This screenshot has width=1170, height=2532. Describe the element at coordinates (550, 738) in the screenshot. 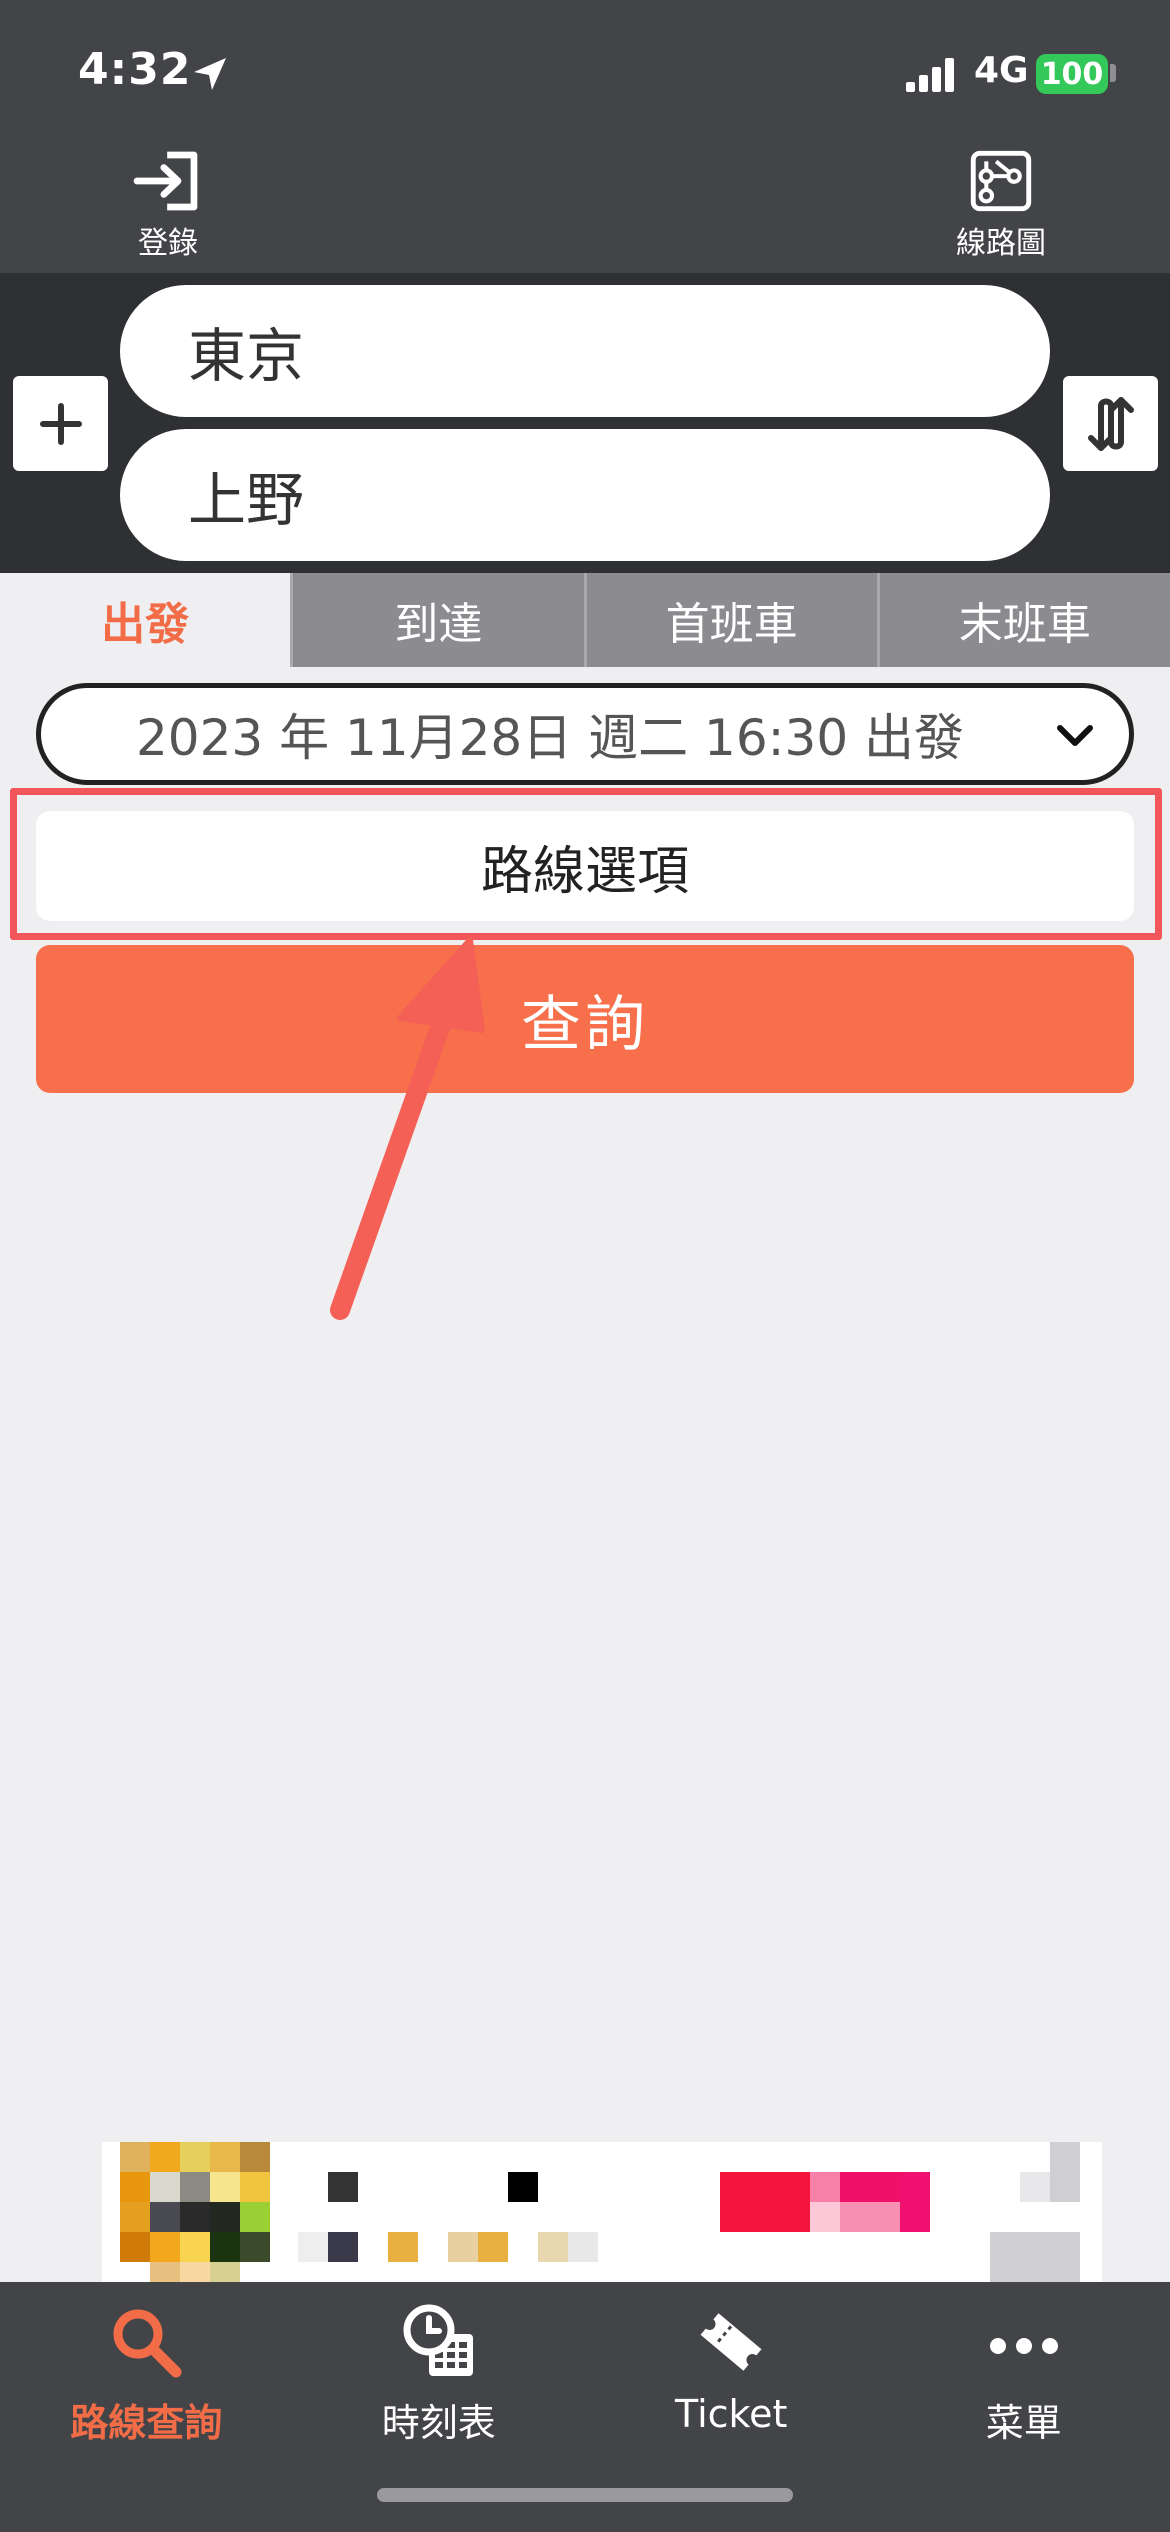

I see `date-time-value: 2023 年 11月28日 週二 16:30 出發` at that location.